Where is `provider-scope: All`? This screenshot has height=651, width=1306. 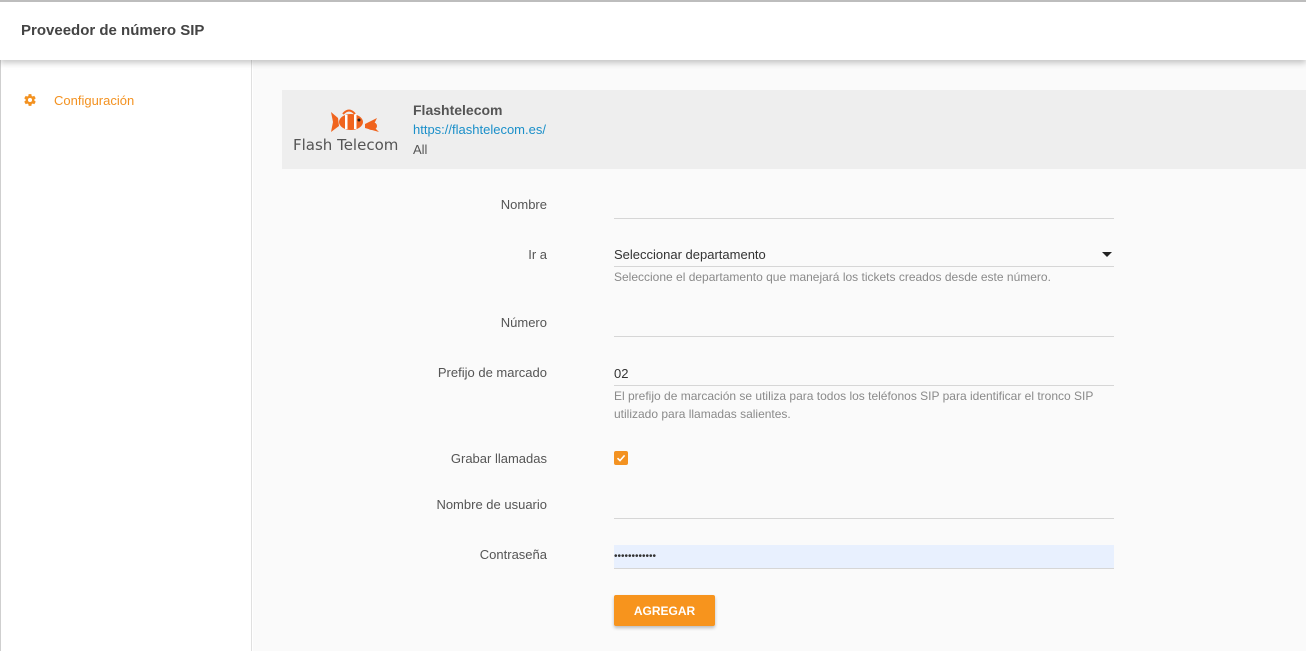
provider-scope: All is located at coordinates (420, 149).